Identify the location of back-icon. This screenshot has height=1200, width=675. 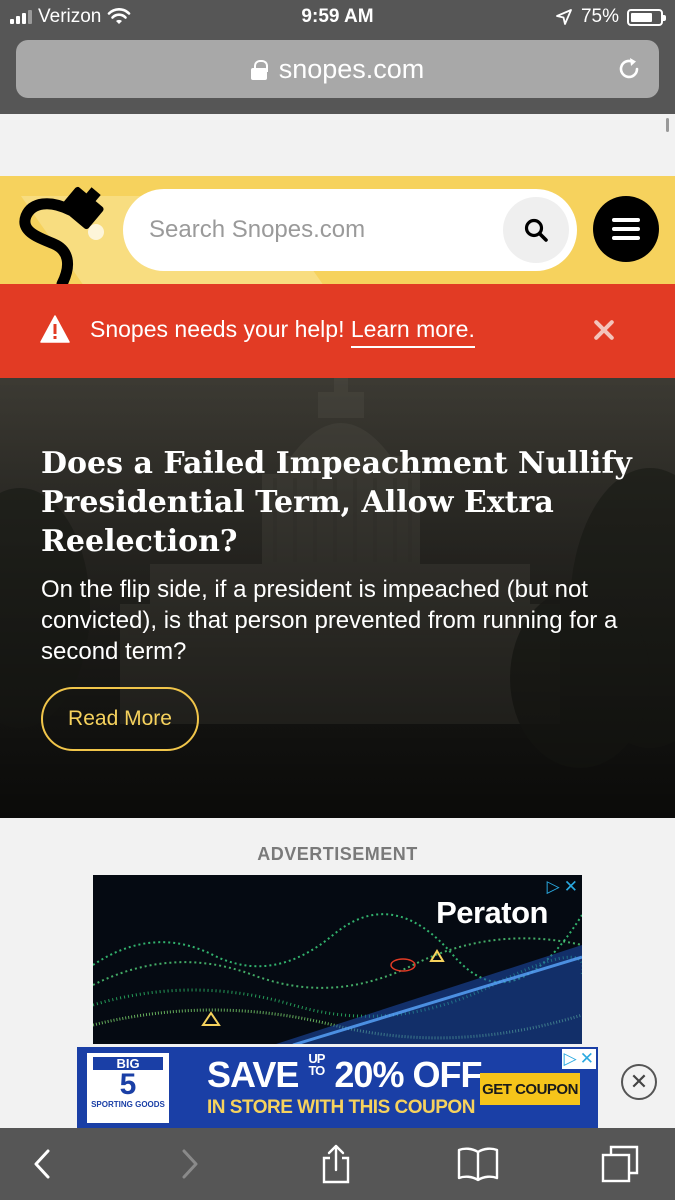
(42, 1164).